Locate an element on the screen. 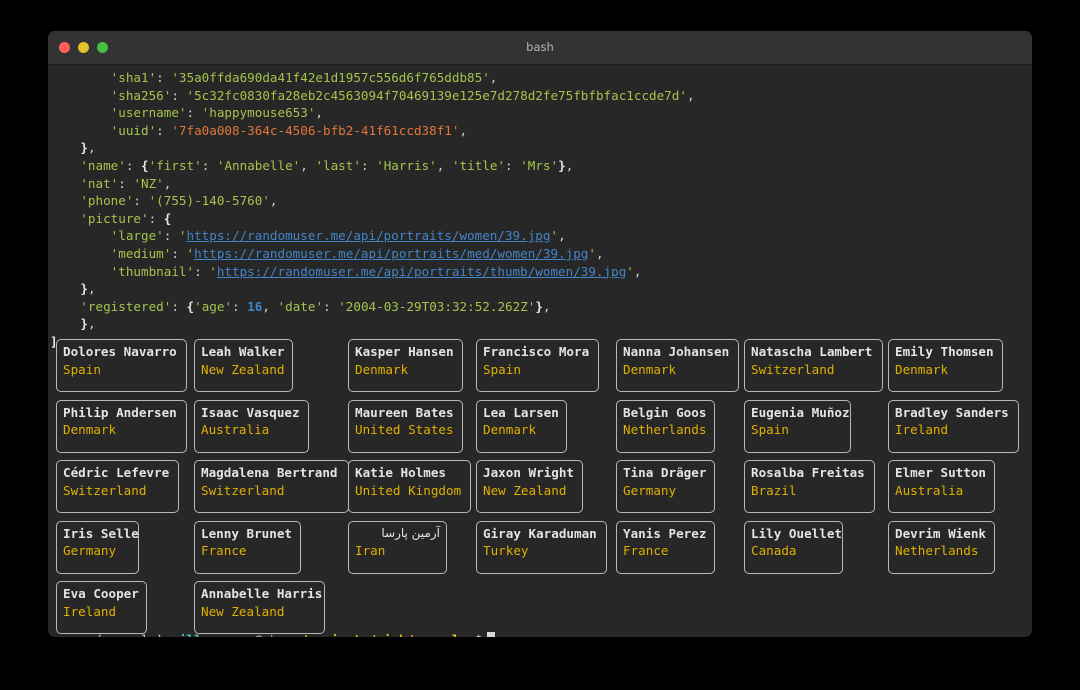 The height and width of the screenshot is (690, 1080). user-panel-name: Eugenia Muñoz is located at coordinates (800, 412).